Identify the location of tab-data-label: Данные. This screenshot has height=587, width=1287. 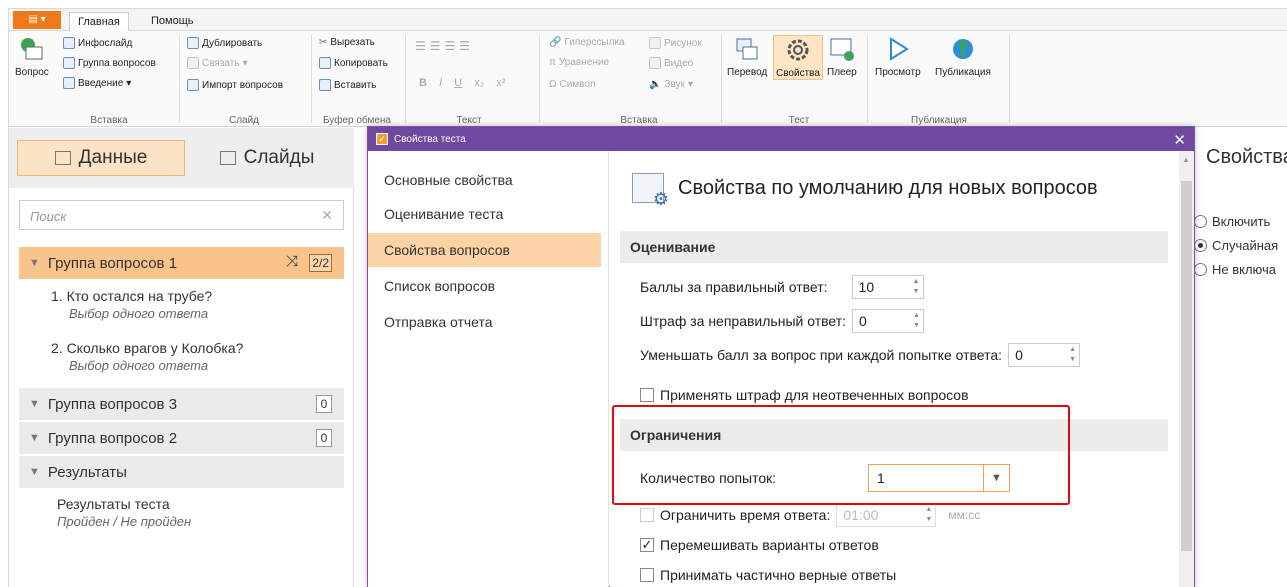
(113, 157).